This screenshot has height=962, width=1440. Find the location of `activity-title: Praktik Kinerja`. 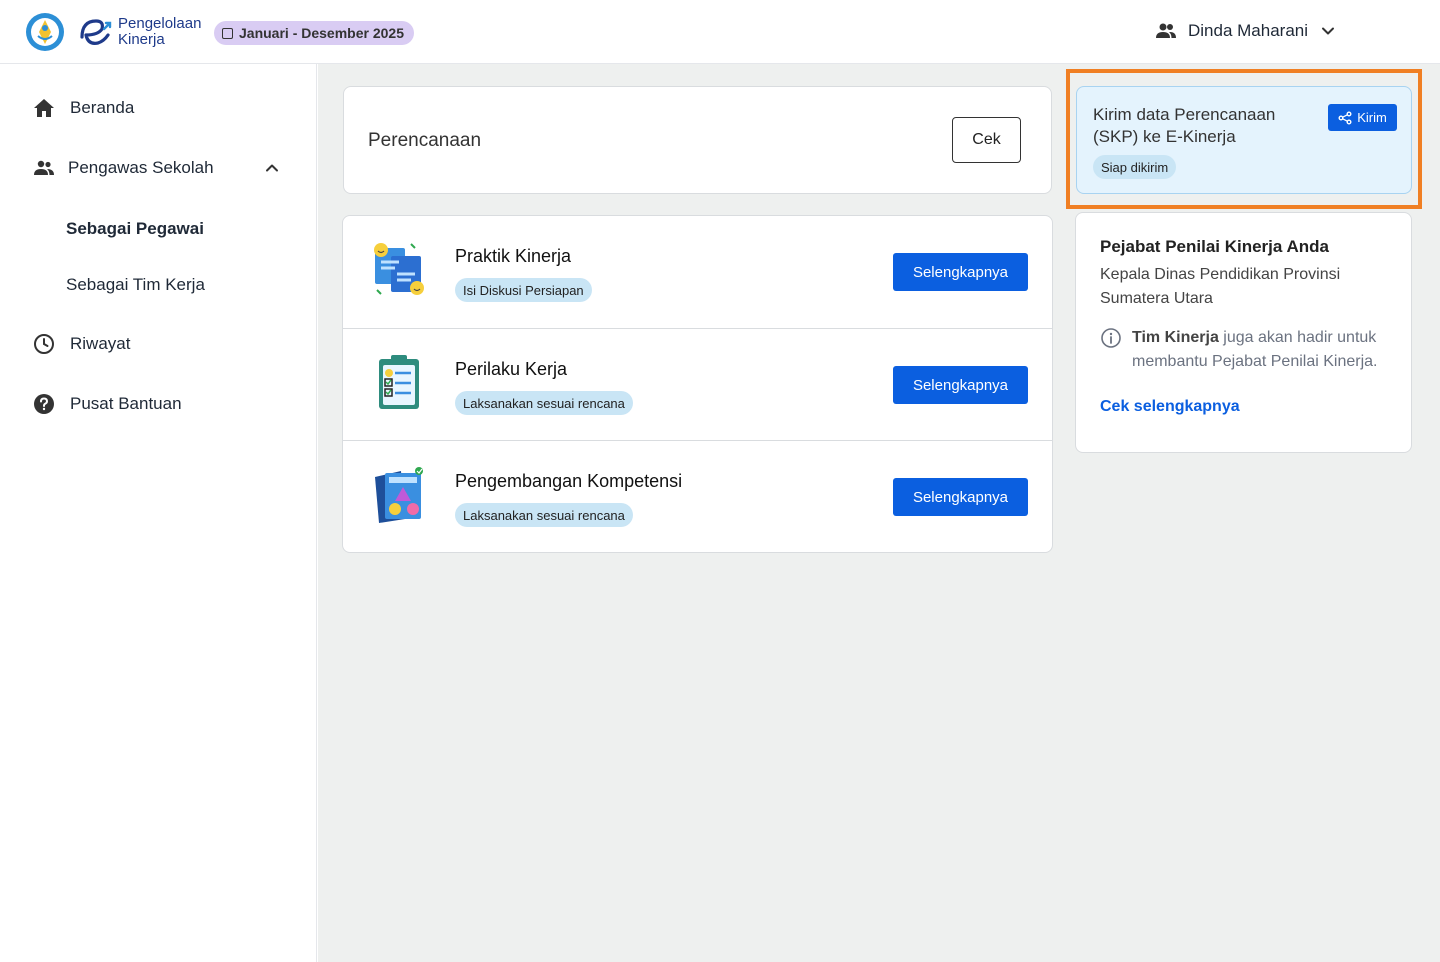

activity-title: Praktik Kinerja is located at coordinates (513, 256).